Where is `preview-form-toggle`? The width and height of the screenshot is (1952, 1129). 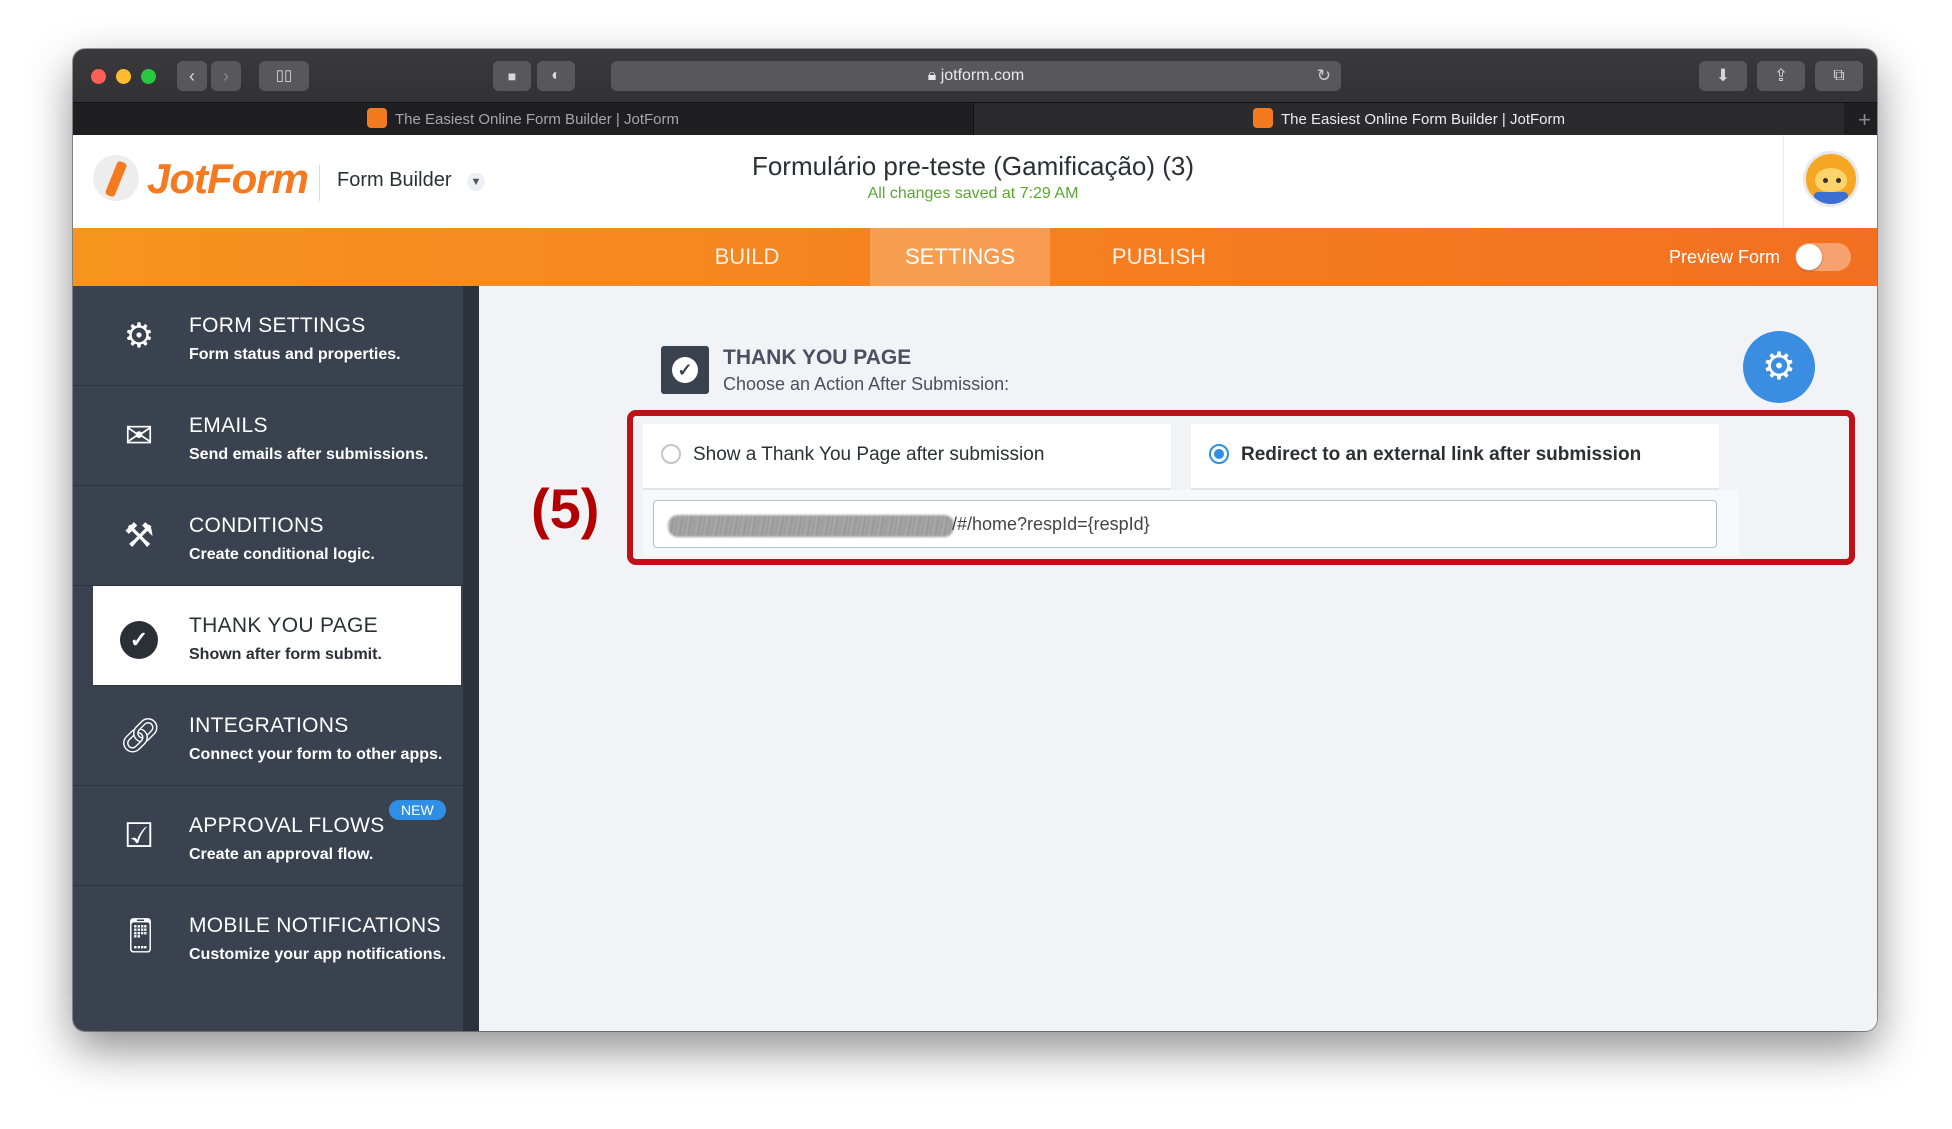
preview-form-toggle is located at coordinates (1823, 257).